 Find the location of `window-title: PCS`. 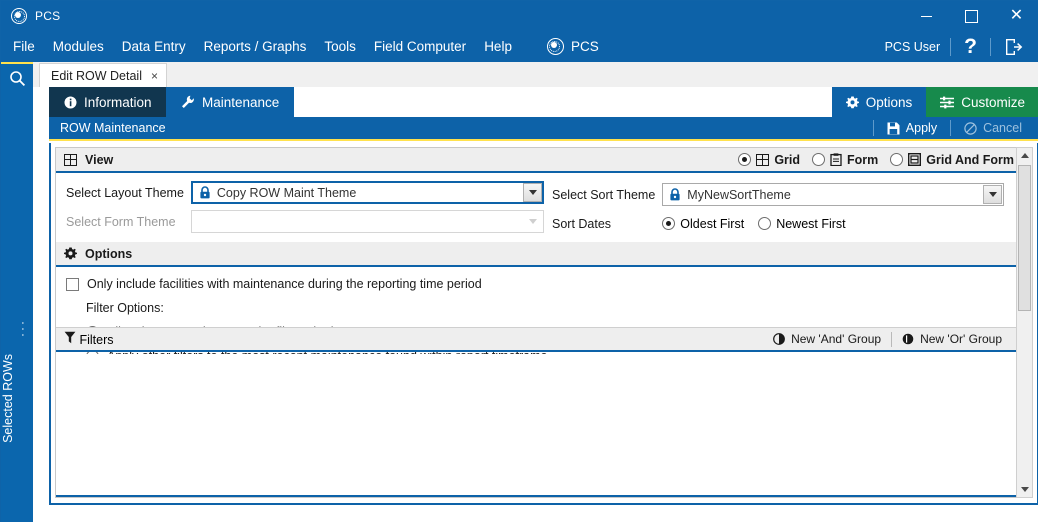

window-title: PCS is located at coordinates (48, 16).